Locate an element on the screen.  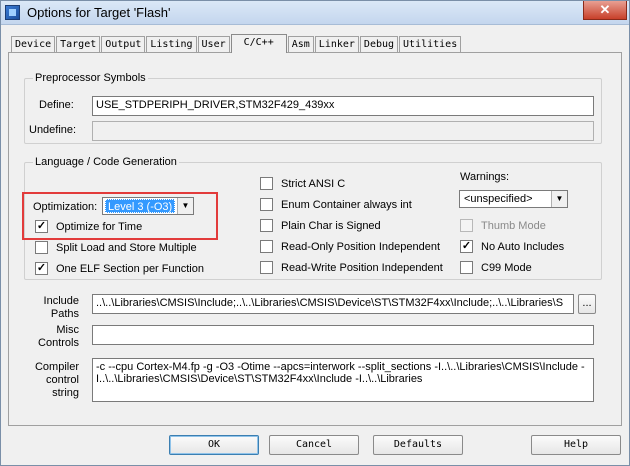
warnings-value: <unspecified> is located at coordinates (498, 199).